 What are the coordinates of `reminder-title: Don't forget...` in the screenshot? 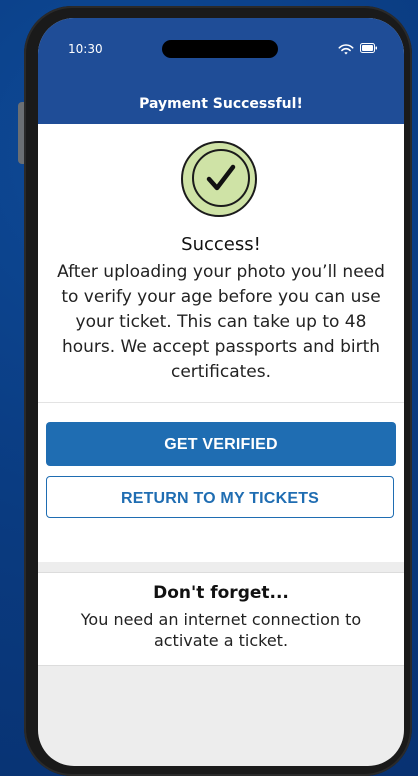 It's located at (221, 593).